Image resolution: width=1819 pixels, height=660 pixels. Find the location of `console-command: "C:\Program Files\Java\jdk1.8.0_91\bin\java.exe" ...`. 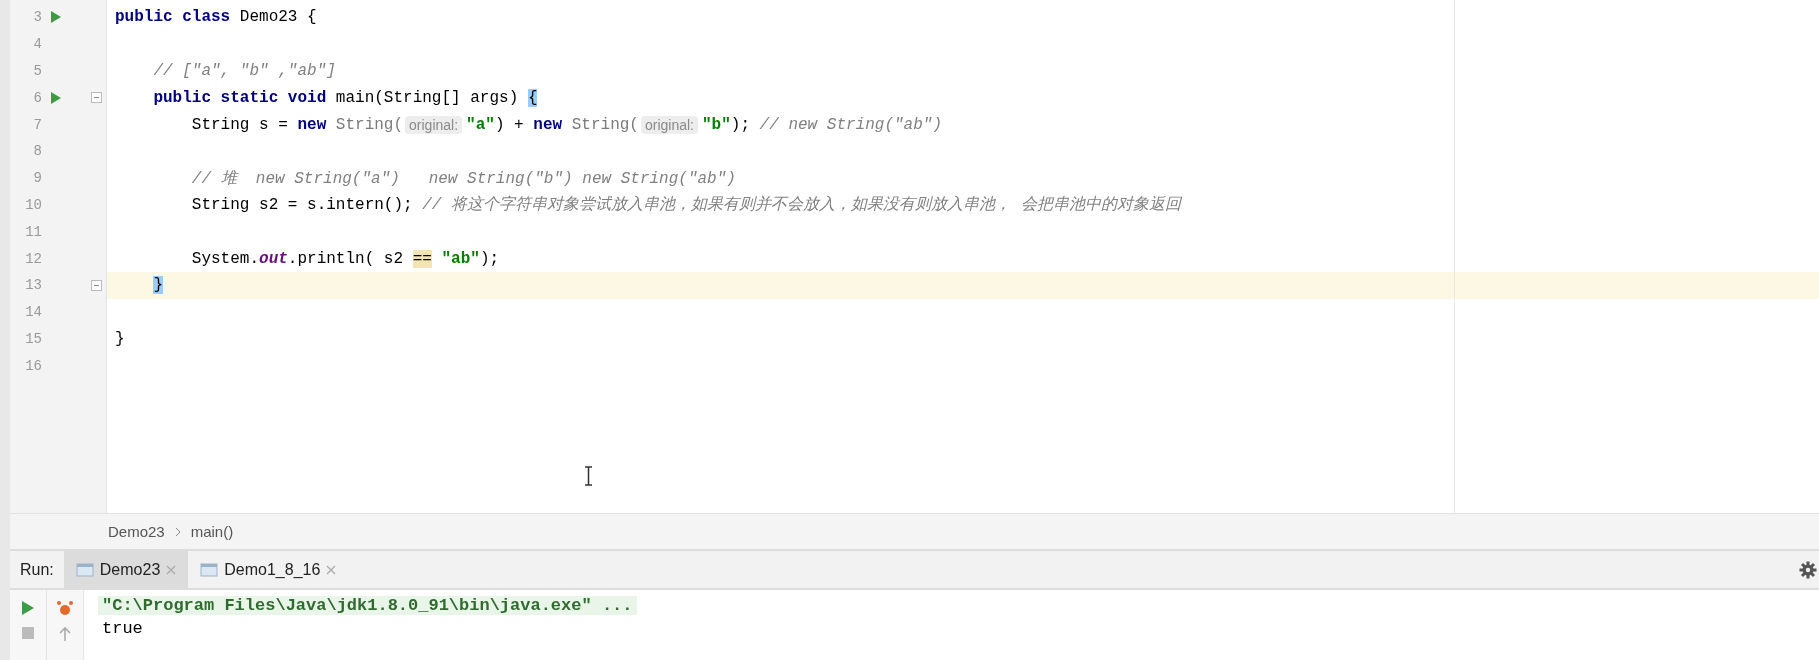

console-command: "C:\Program Files\Java\jdk1.8.0_91\bin\java.exe" ... is located at coordinates (367, 605).